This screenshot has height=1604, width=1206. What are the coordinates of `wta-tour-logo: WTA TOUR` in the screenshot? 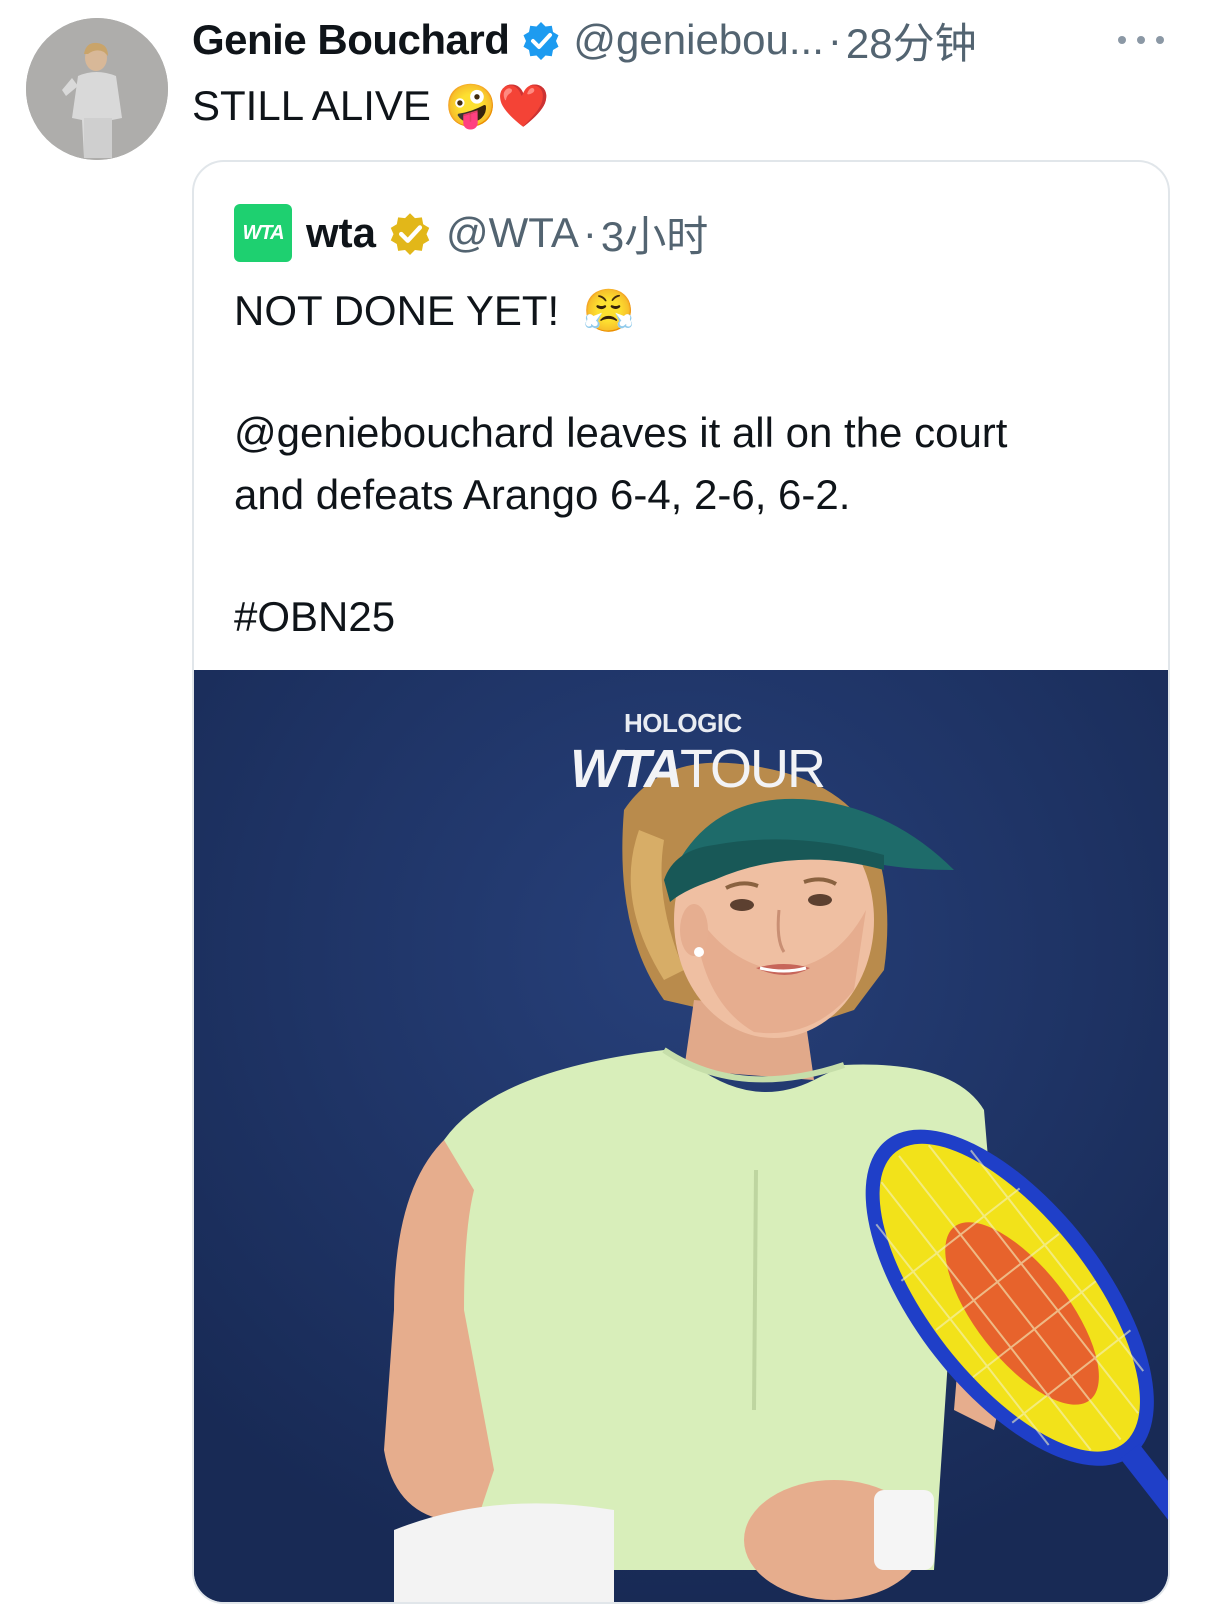 It's located at (698, 769).